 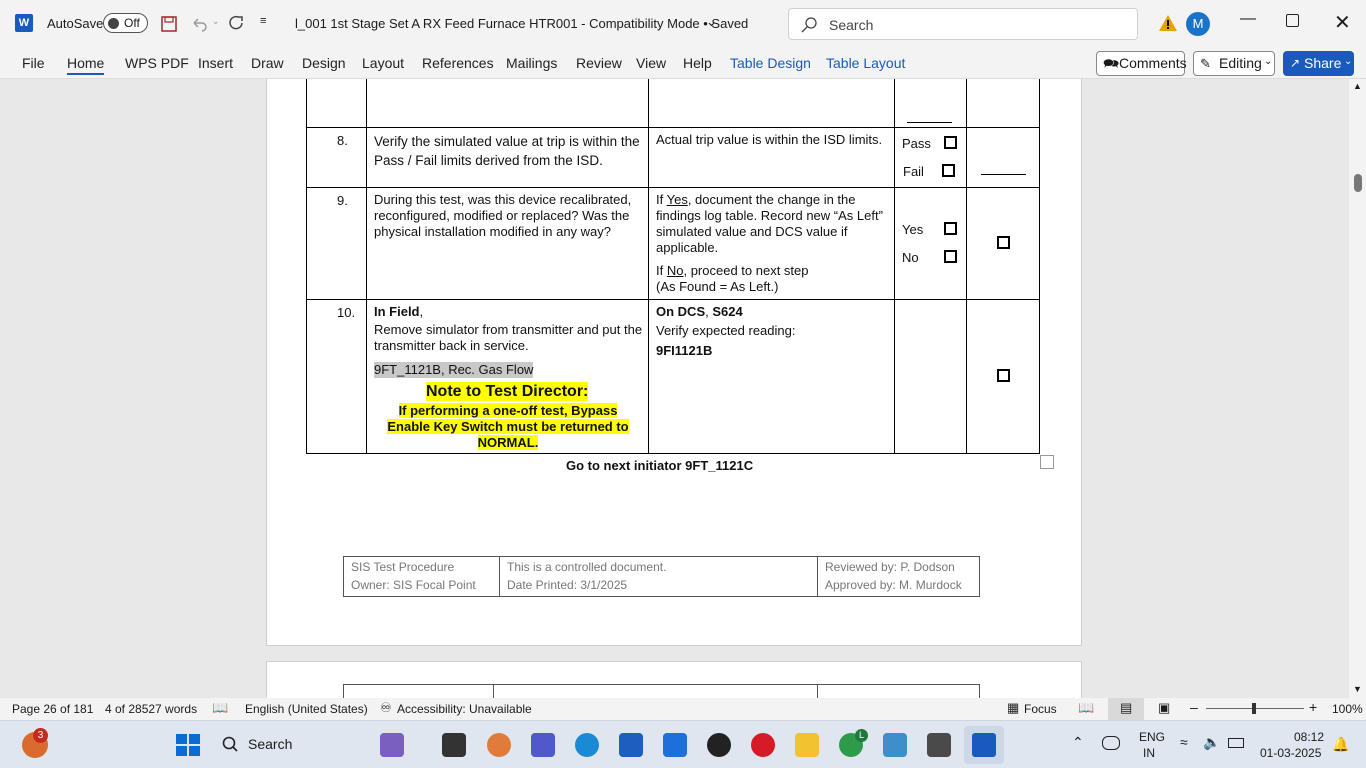 I want to click on footer-text: Owner: SIS Focal Point, so click(x=413, y=585).